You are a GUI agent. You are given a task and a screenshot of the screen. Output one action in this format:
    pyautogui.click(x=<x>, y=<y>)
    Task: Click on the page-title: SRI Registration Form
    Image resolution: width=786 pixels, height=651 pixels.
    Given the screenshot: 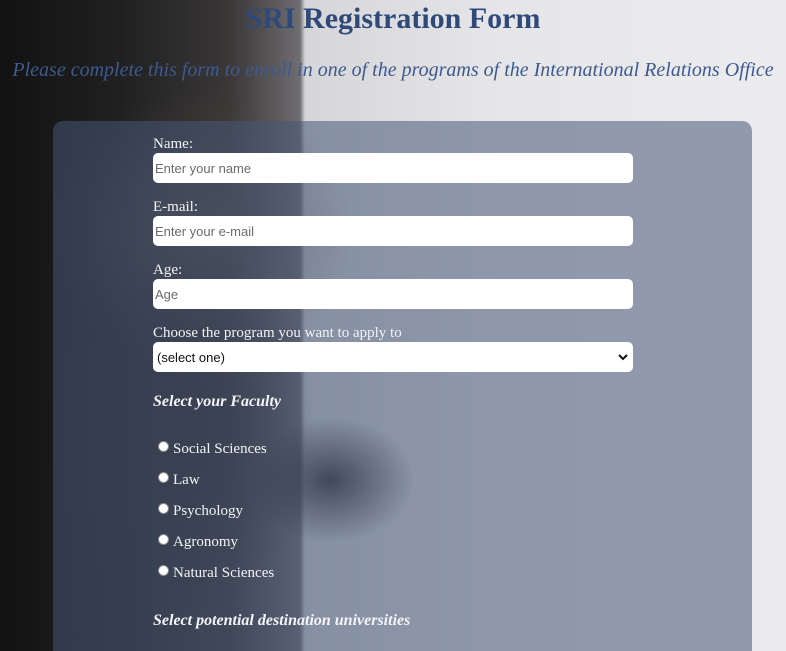 What is the action you would take?
    pyautogui.click(x=393, y=18)
    